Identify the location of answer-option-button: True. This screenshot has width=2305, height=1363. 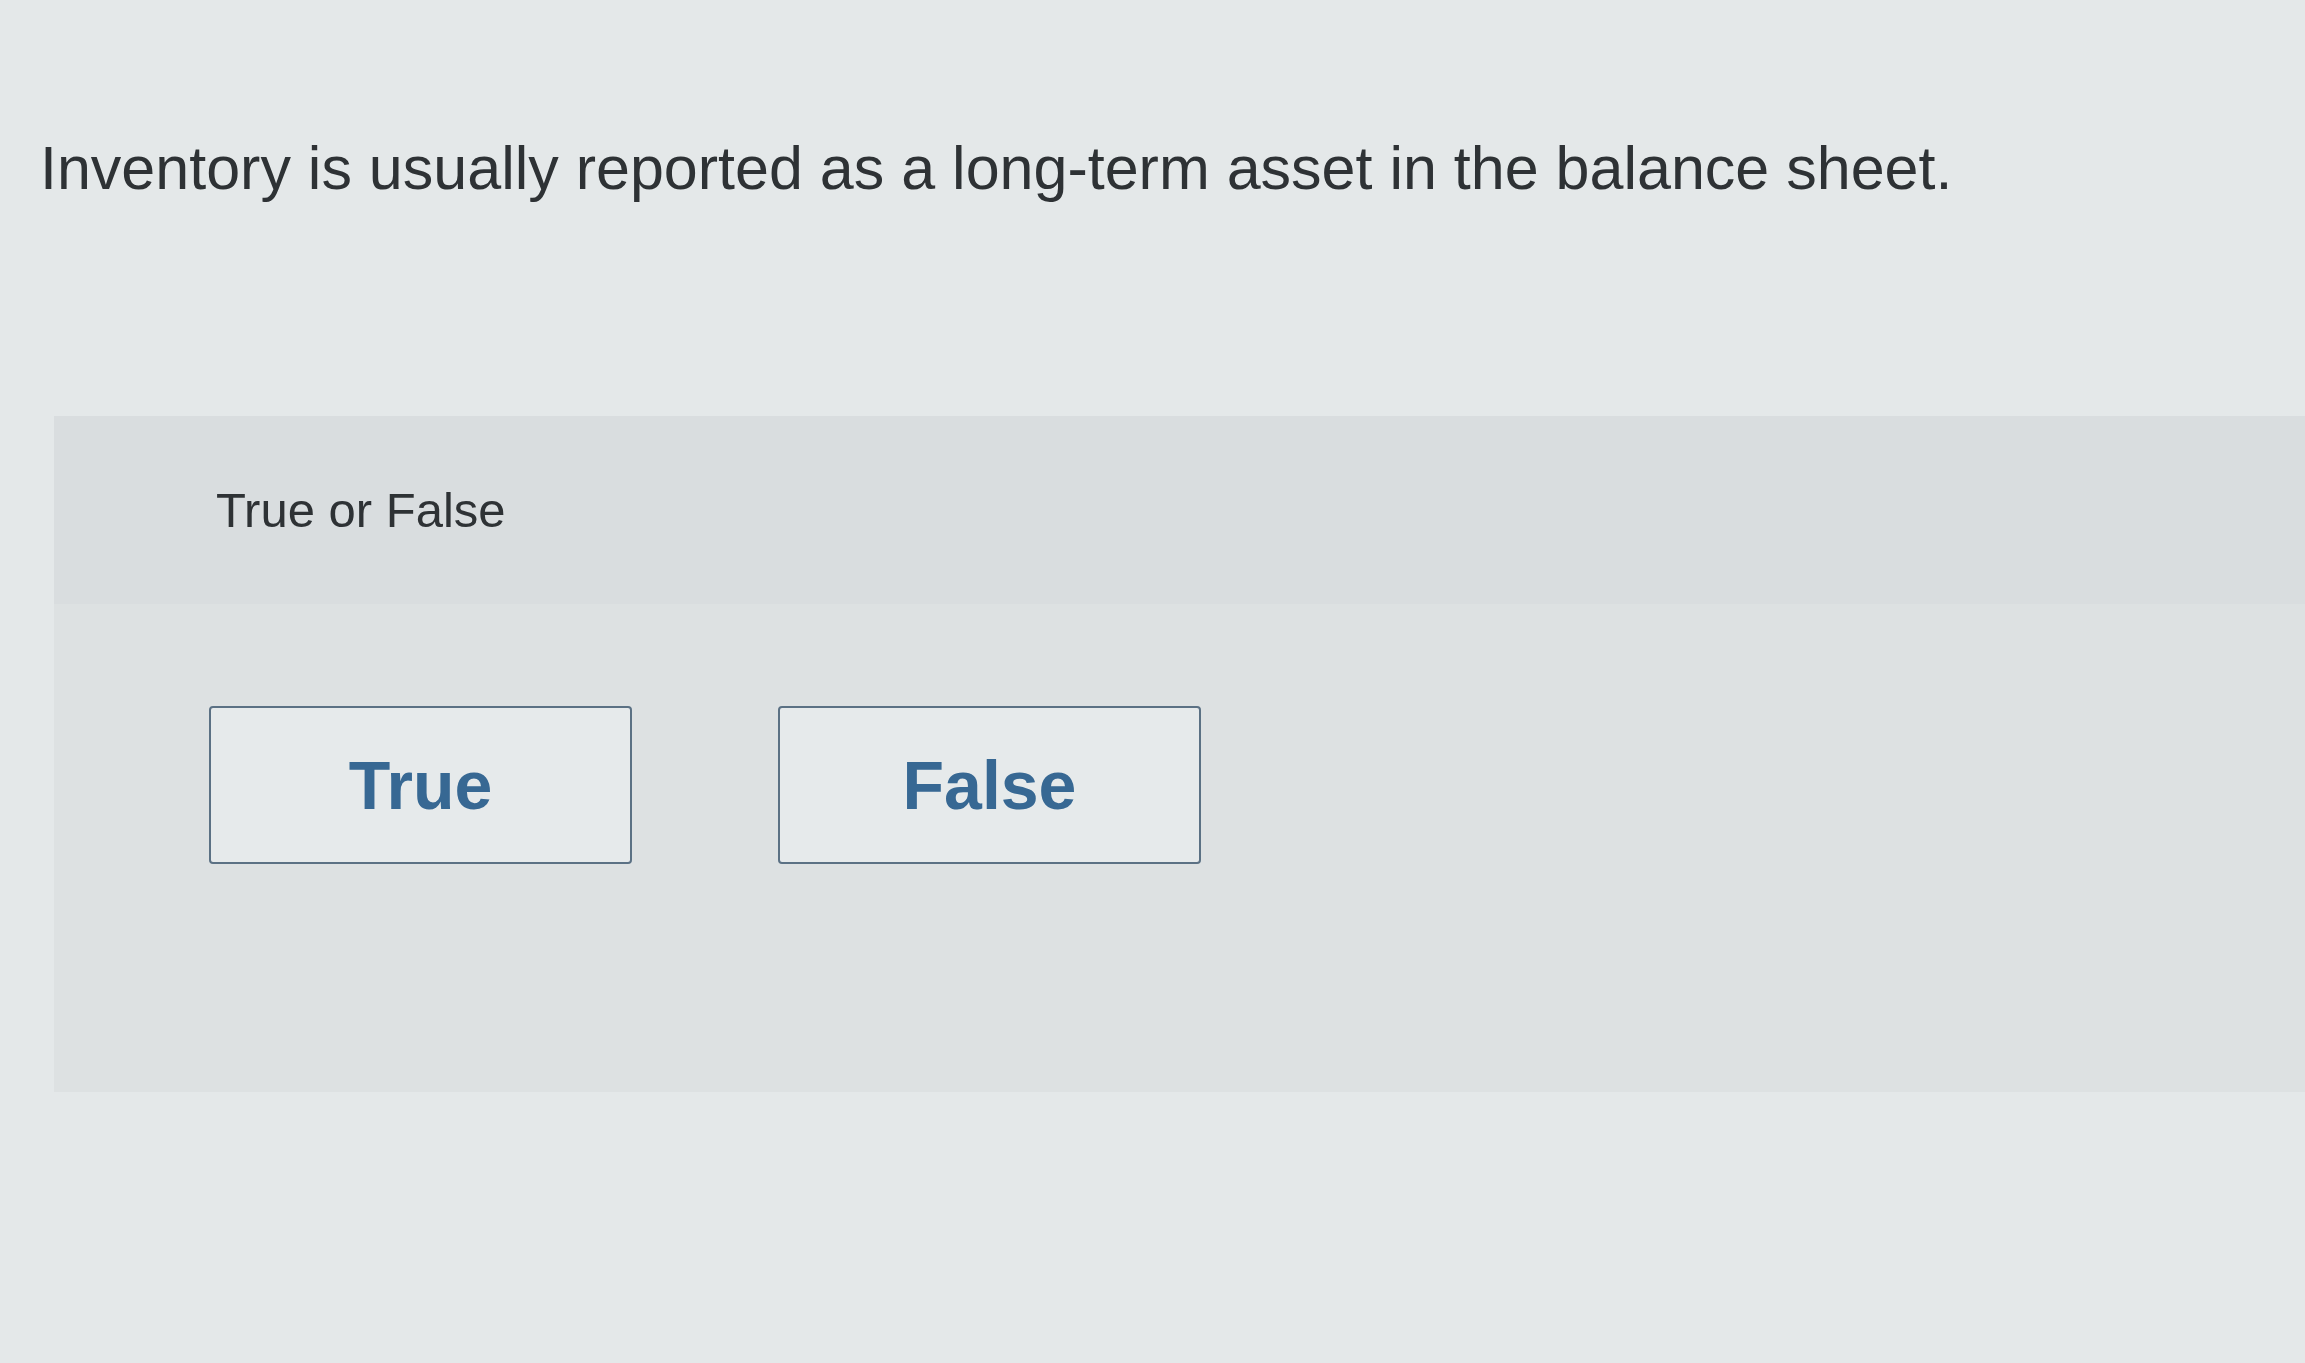
(420, 785).